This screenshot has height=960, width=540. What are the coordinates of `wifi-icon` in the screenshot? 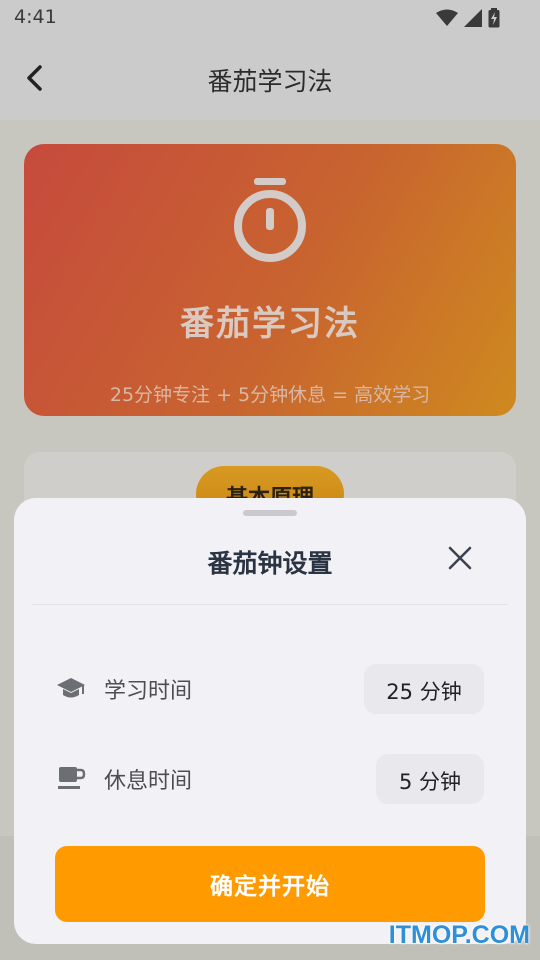 It's located at (447, 18).